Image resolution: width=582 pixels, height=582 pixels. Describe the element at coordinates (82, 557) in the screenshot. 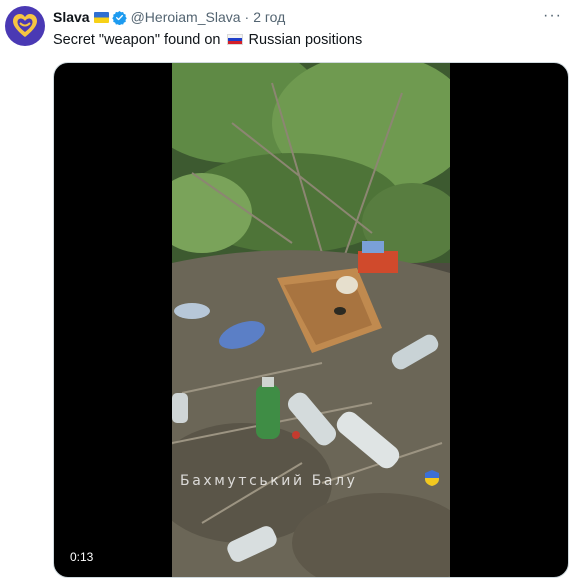

I see `video-timecode: 0:13` at that location.